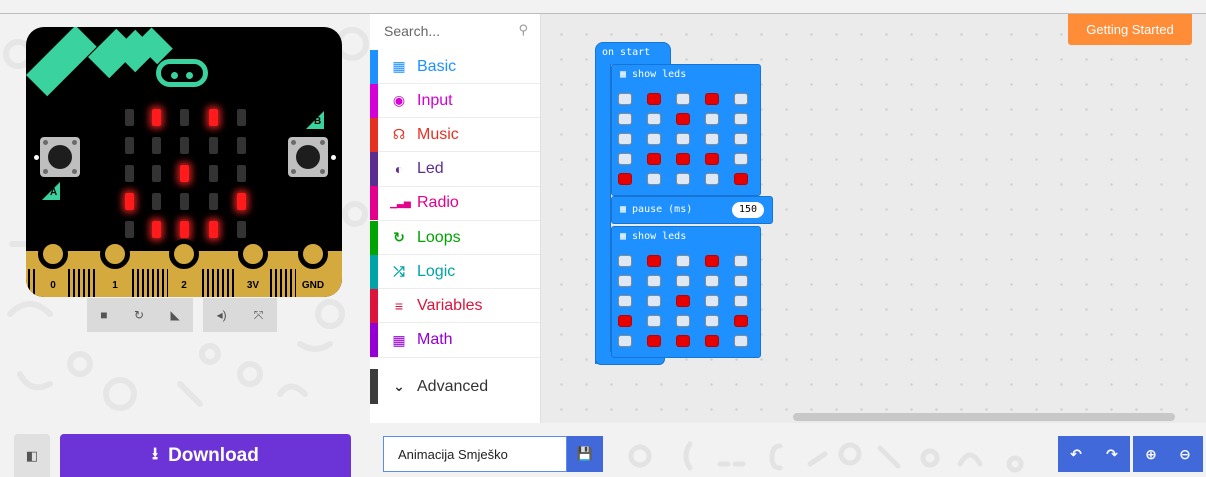 The image size is (1206, 477). I want to click on pin-gnd: GND, so click(313, 268).